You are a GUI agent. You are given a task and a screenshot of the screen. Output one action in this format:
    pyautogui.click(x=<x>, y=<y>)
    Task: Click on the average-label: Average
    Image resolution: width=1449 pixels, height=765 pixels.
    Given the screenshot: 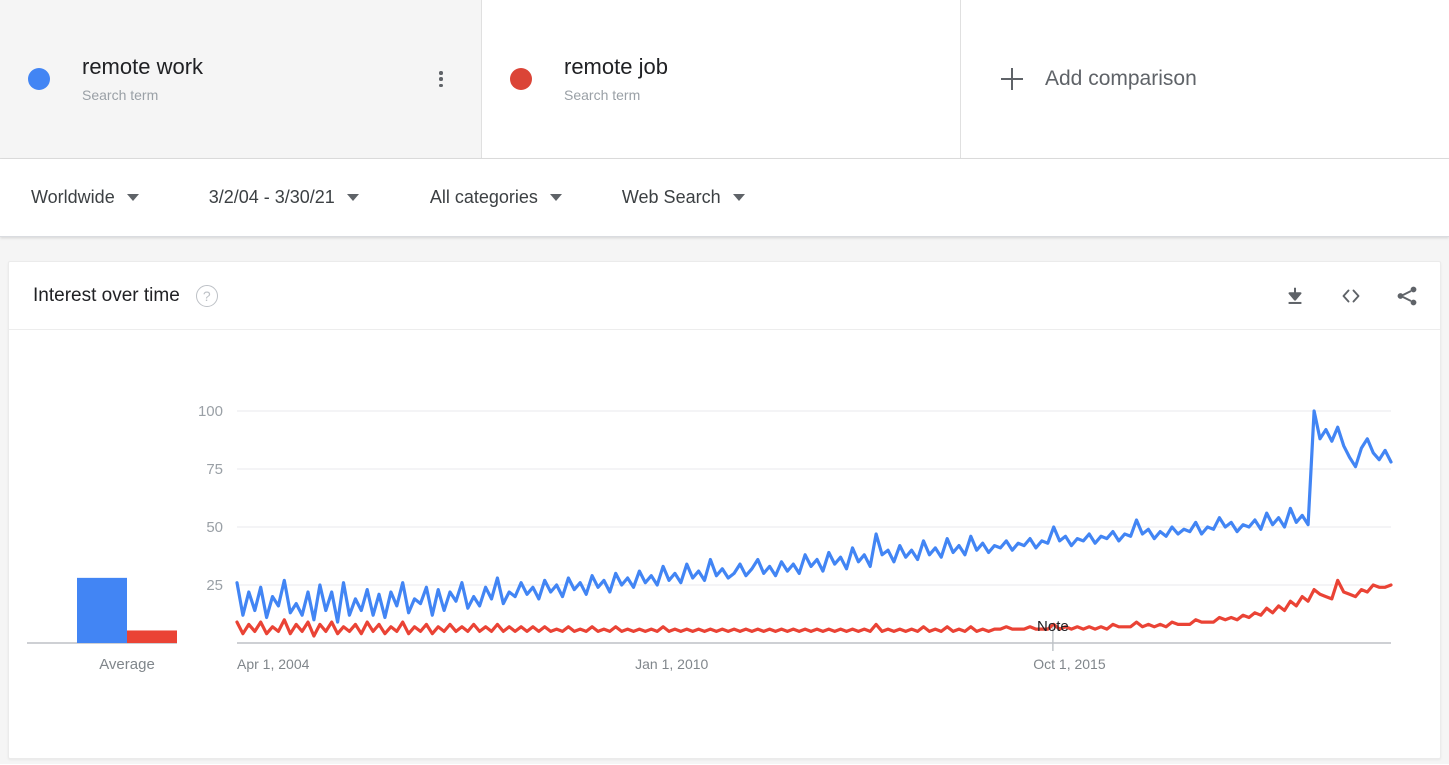 What is the action you would take?
    pyautogui.click(x=127, y=664)
    